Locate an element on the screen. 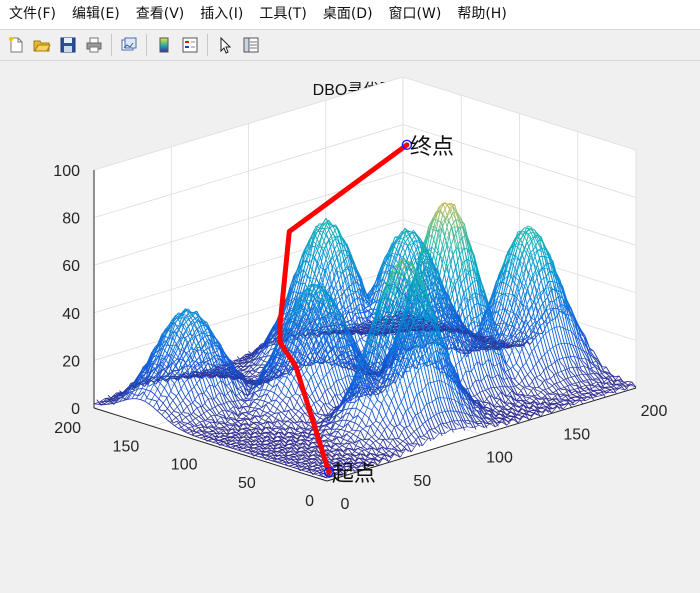 This screenshot has height=593, width=700. save-icon is located at coordinates (68, 45).